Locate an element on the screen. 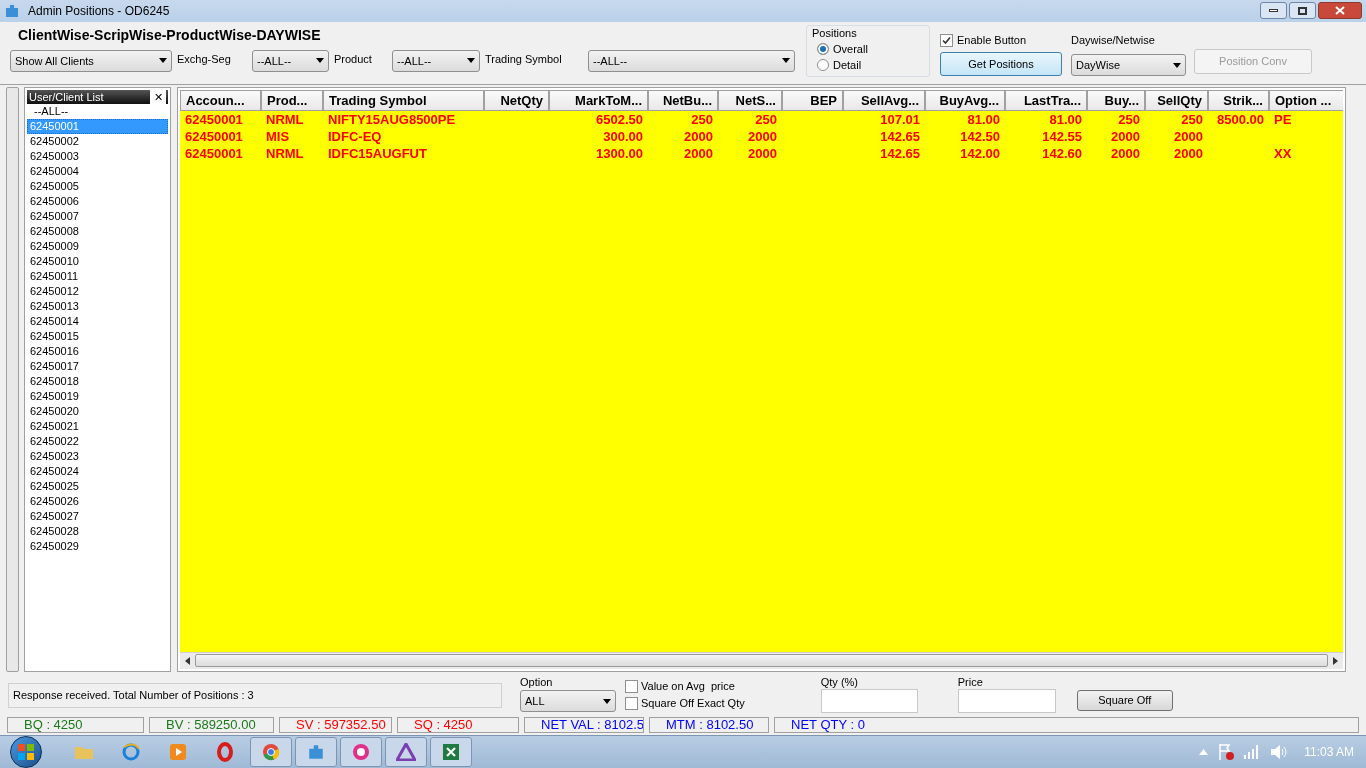 The image size is (1366, 768). table-cell-text: MIS is located at coordinates (278, 136).